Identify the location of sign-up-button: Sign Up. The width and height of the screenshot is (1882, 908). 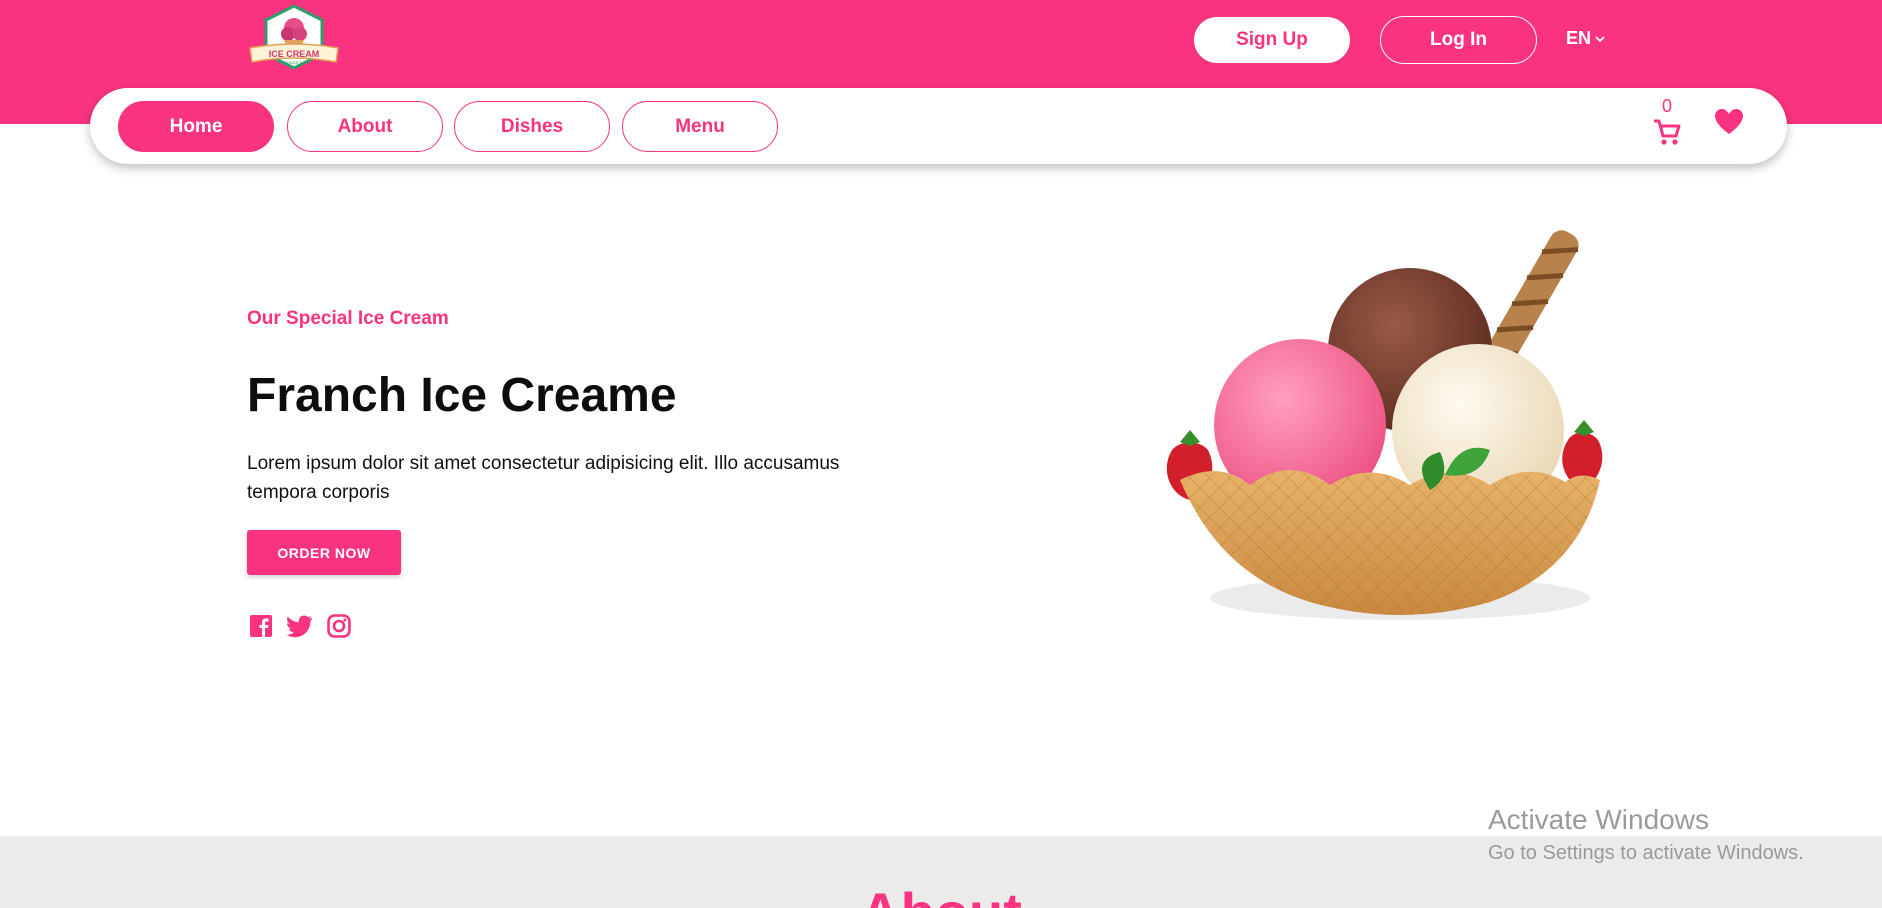
(1272, 40).